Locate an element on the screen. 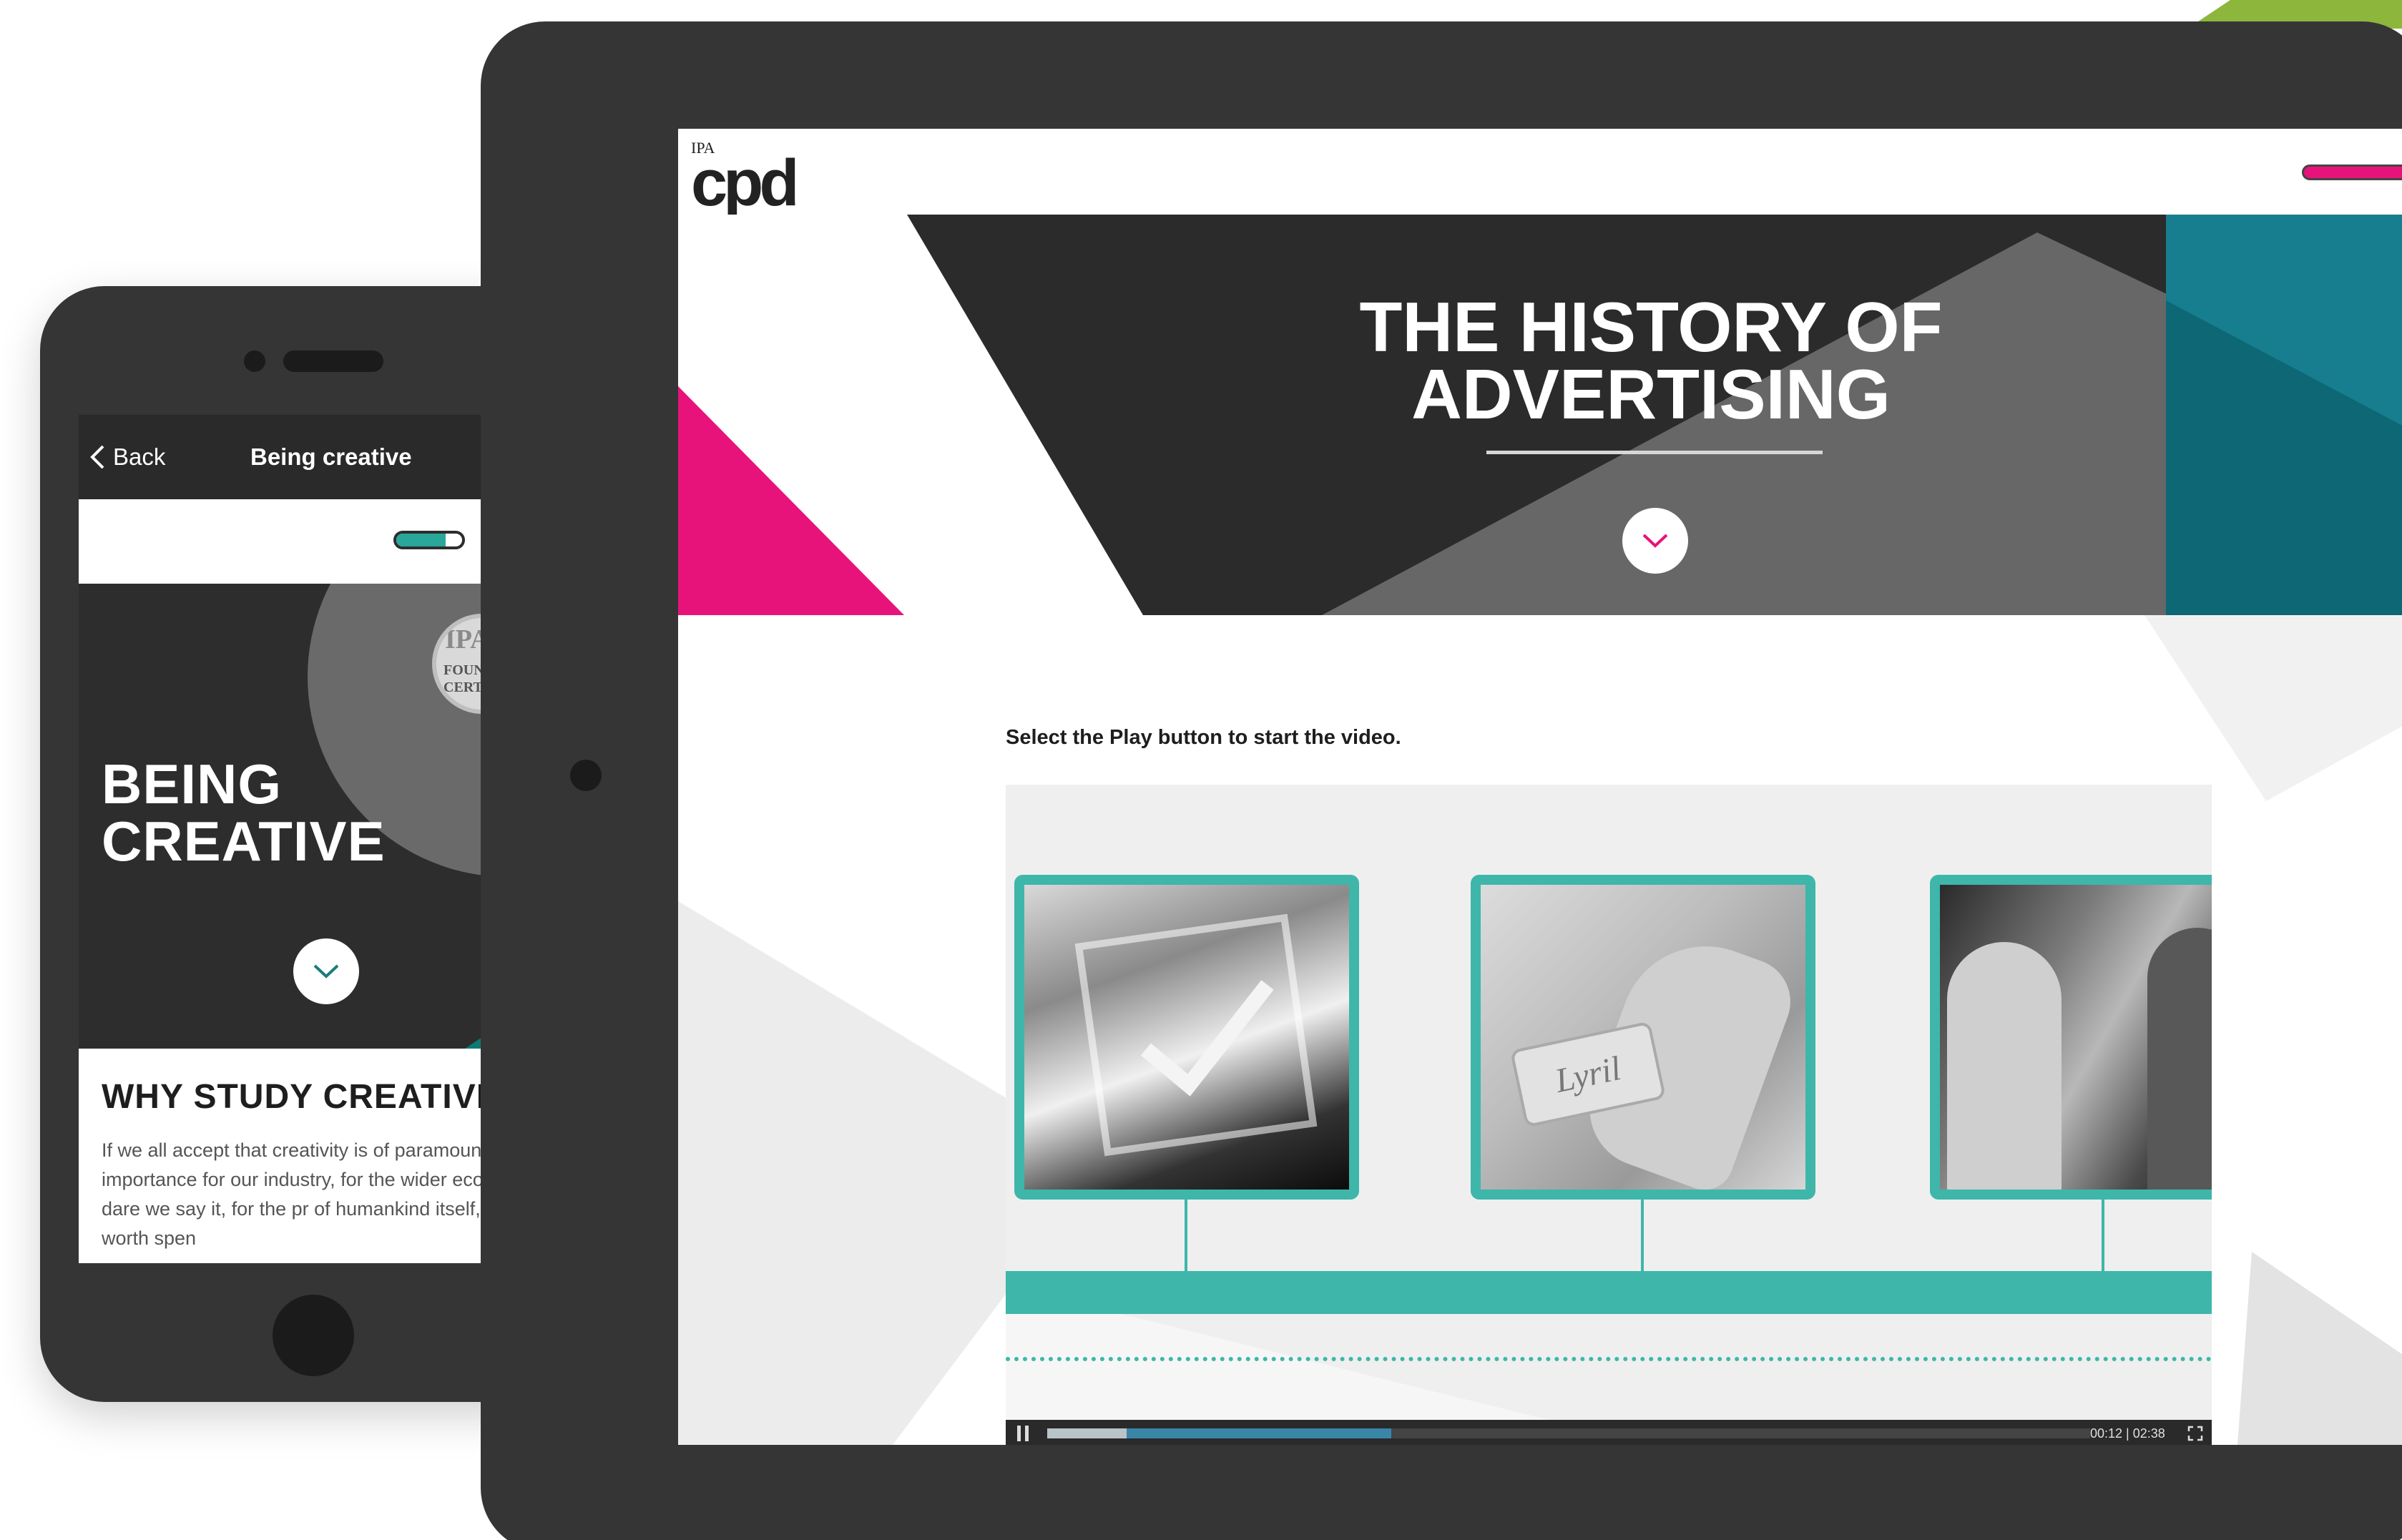 The image size is (2402, 1540). timeline-thumbnail: Lyril is located at coordinates (1643, 1037).